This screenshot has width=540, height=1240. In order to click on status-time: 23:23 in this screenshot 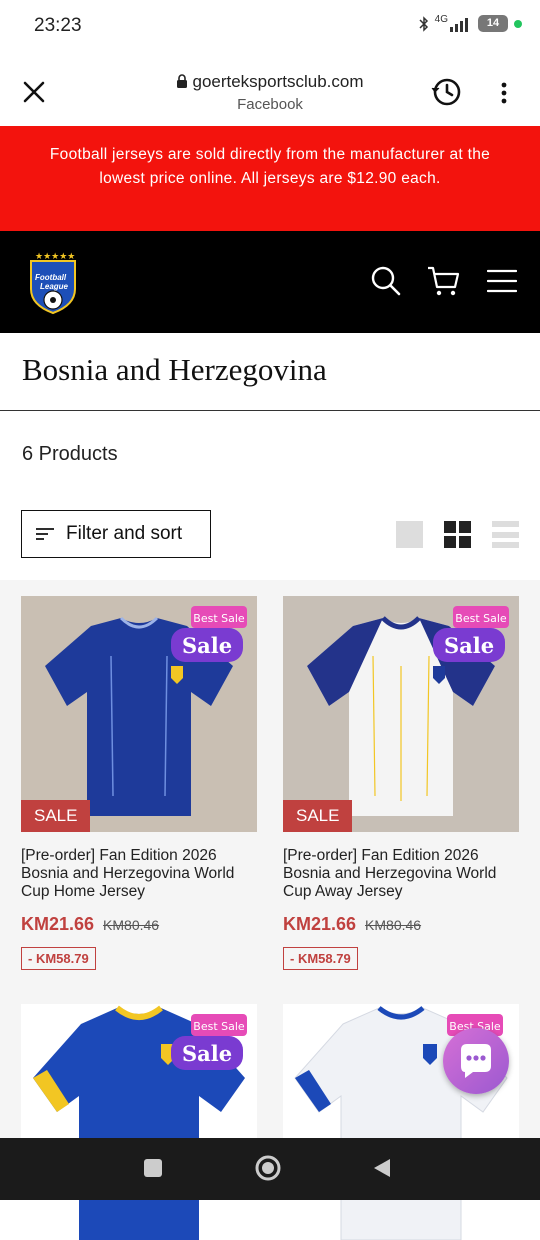, I will do `click(58, 25)`.